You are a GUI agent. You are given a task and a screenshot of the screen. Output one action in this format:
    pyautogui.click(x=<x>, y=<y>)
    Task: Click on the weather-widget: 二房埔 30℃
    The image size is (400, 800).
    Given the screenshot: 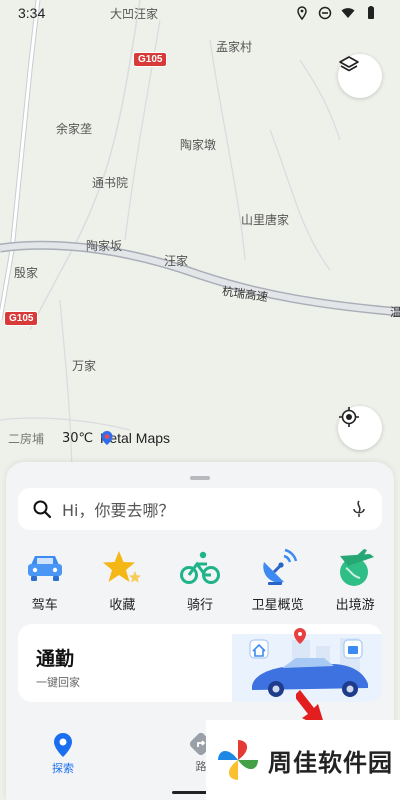 What is the action you would take?
    pyautogui.click(x=50, y=438)
    